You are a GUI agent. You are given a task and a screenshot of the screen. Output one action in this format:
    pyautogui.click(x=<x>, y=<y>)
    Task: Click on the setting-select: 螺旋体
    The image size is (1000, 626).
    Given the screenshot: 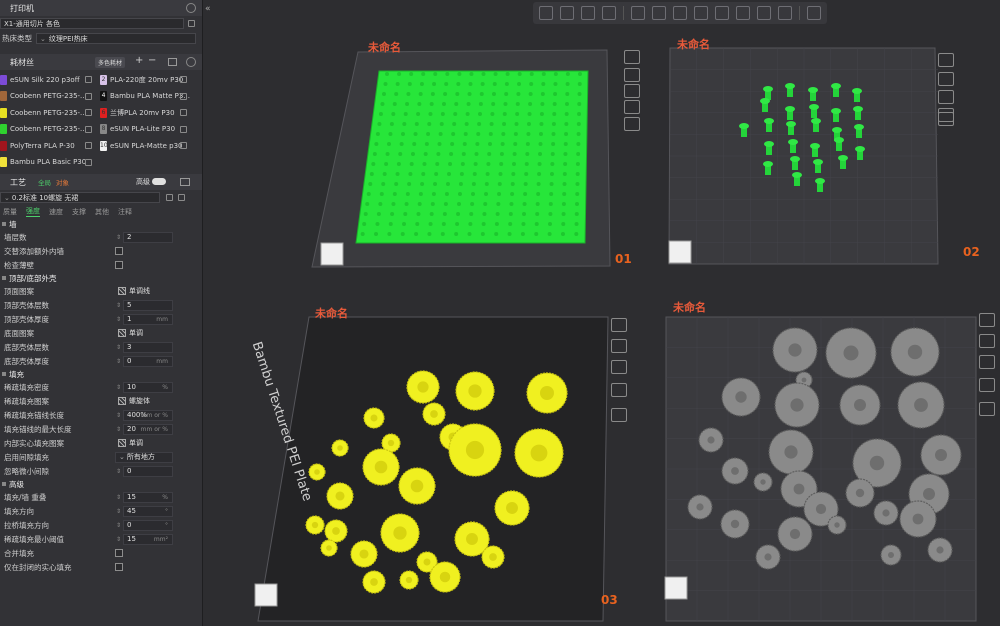 What is the action you would take?
    pyautogui.click(x=144, y=401)
    